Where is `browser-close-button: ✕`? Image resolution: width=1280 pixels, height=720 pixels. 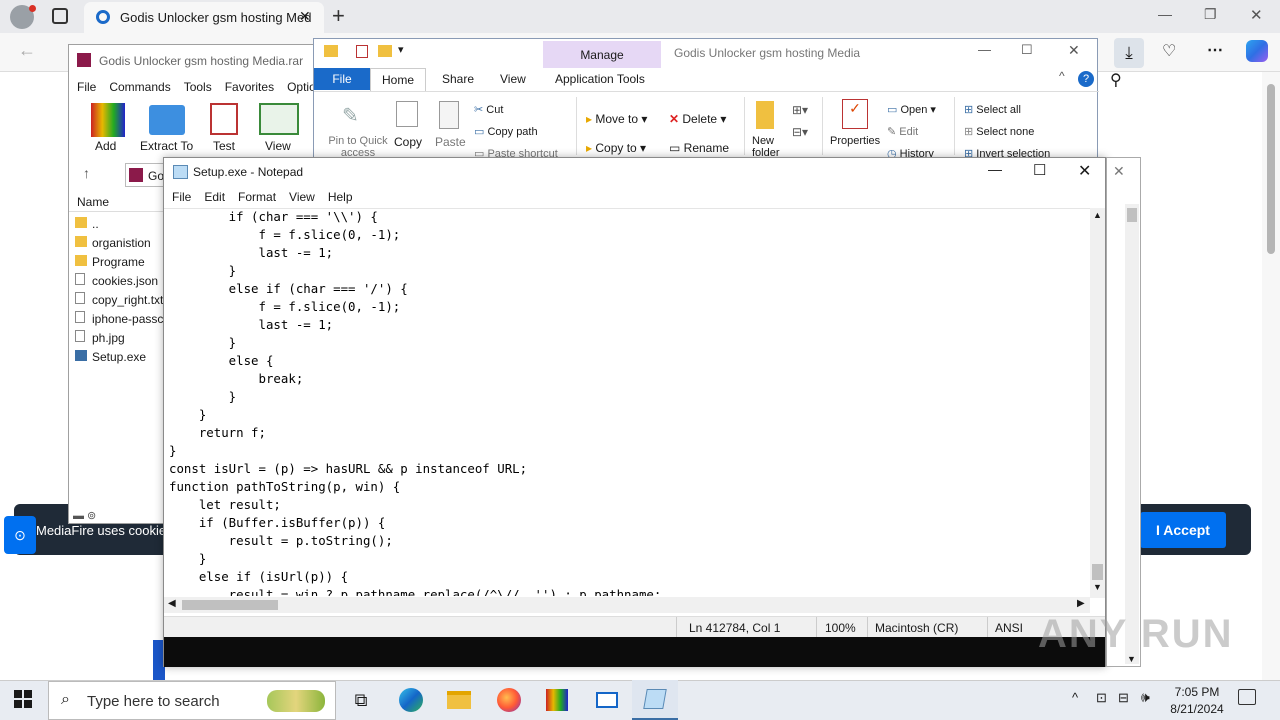 browser-close-button: ✕ is located at coordinates (1256, 15).